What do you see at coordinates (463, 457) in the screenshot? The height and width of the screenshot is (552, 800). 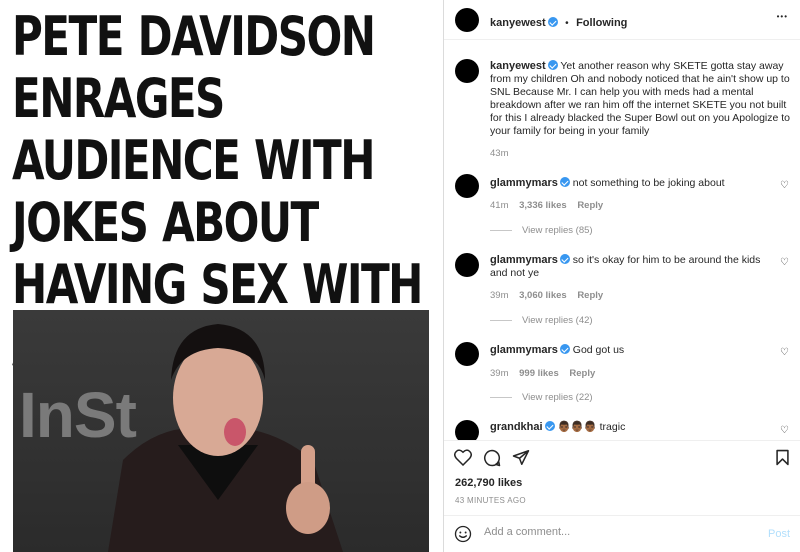 I see `heart-icon` at bounding box center [463, 457].